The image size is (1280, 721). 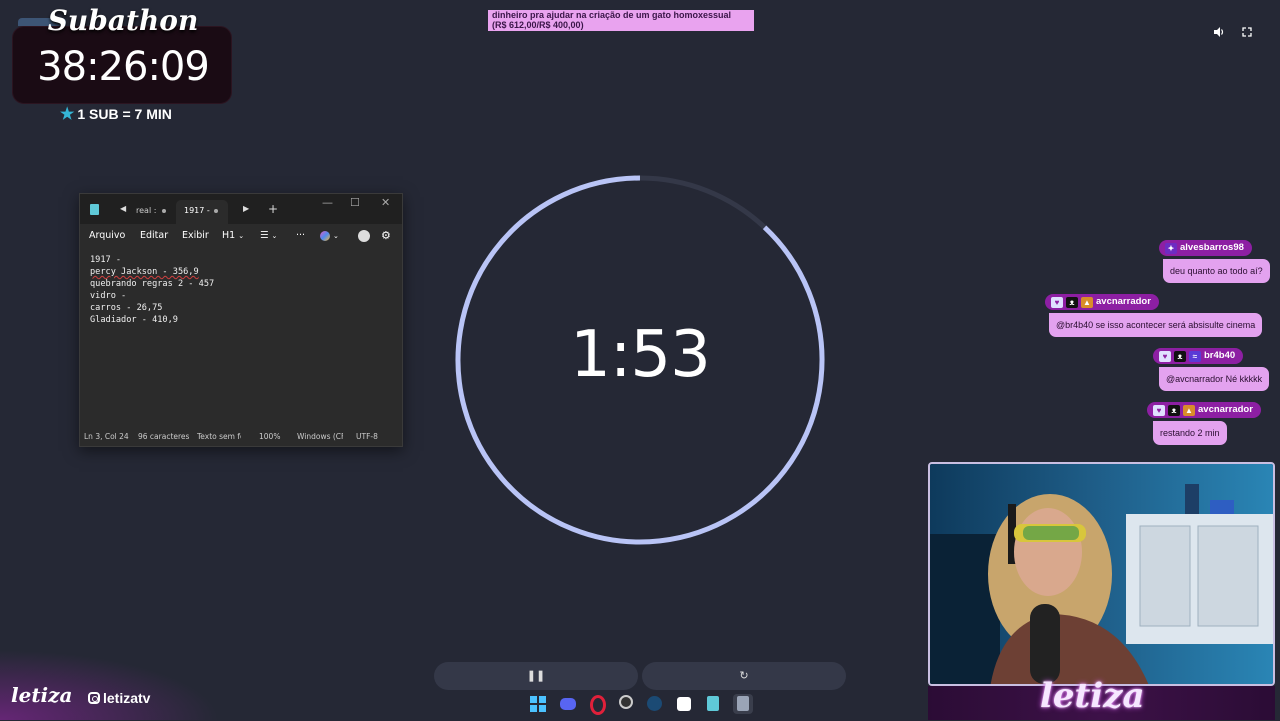 What do you see at coordinates (154, 236) in the screenshot?
I see `menu-editar: Editar` at bounding box center [154, 236].